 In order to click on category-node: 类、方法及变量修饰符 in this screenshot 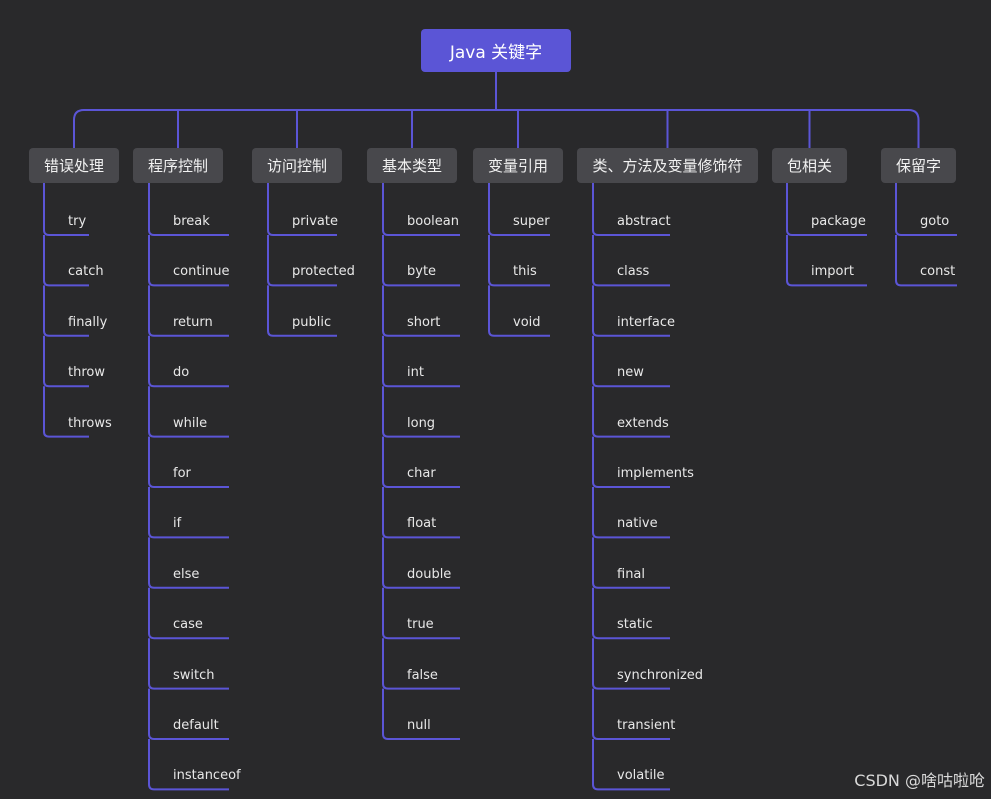, I will do `click(667, 165)`.